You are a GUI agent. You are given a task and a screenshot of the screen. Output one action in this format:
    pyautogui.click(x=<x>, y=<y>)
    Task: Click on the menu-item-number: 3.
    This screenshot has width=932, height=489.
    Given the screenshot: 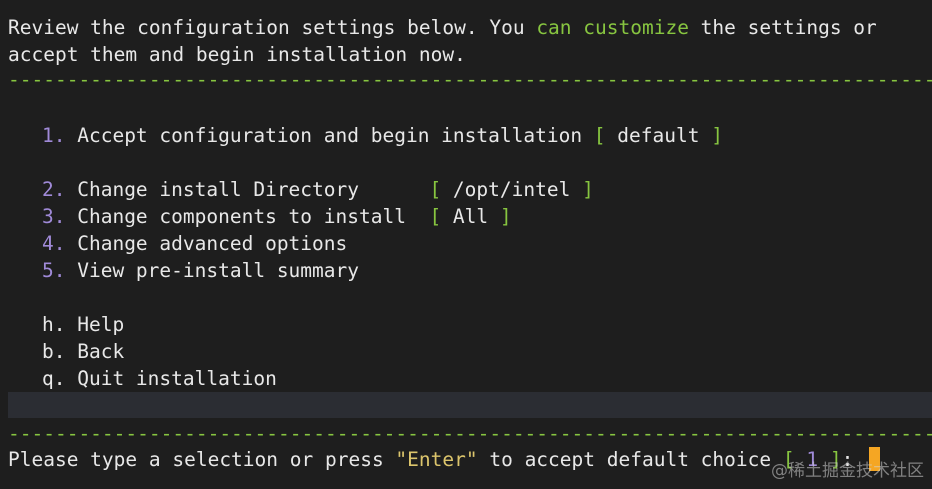 What is the action you would take?
    pyautogui.click(x=54, y=216)
    